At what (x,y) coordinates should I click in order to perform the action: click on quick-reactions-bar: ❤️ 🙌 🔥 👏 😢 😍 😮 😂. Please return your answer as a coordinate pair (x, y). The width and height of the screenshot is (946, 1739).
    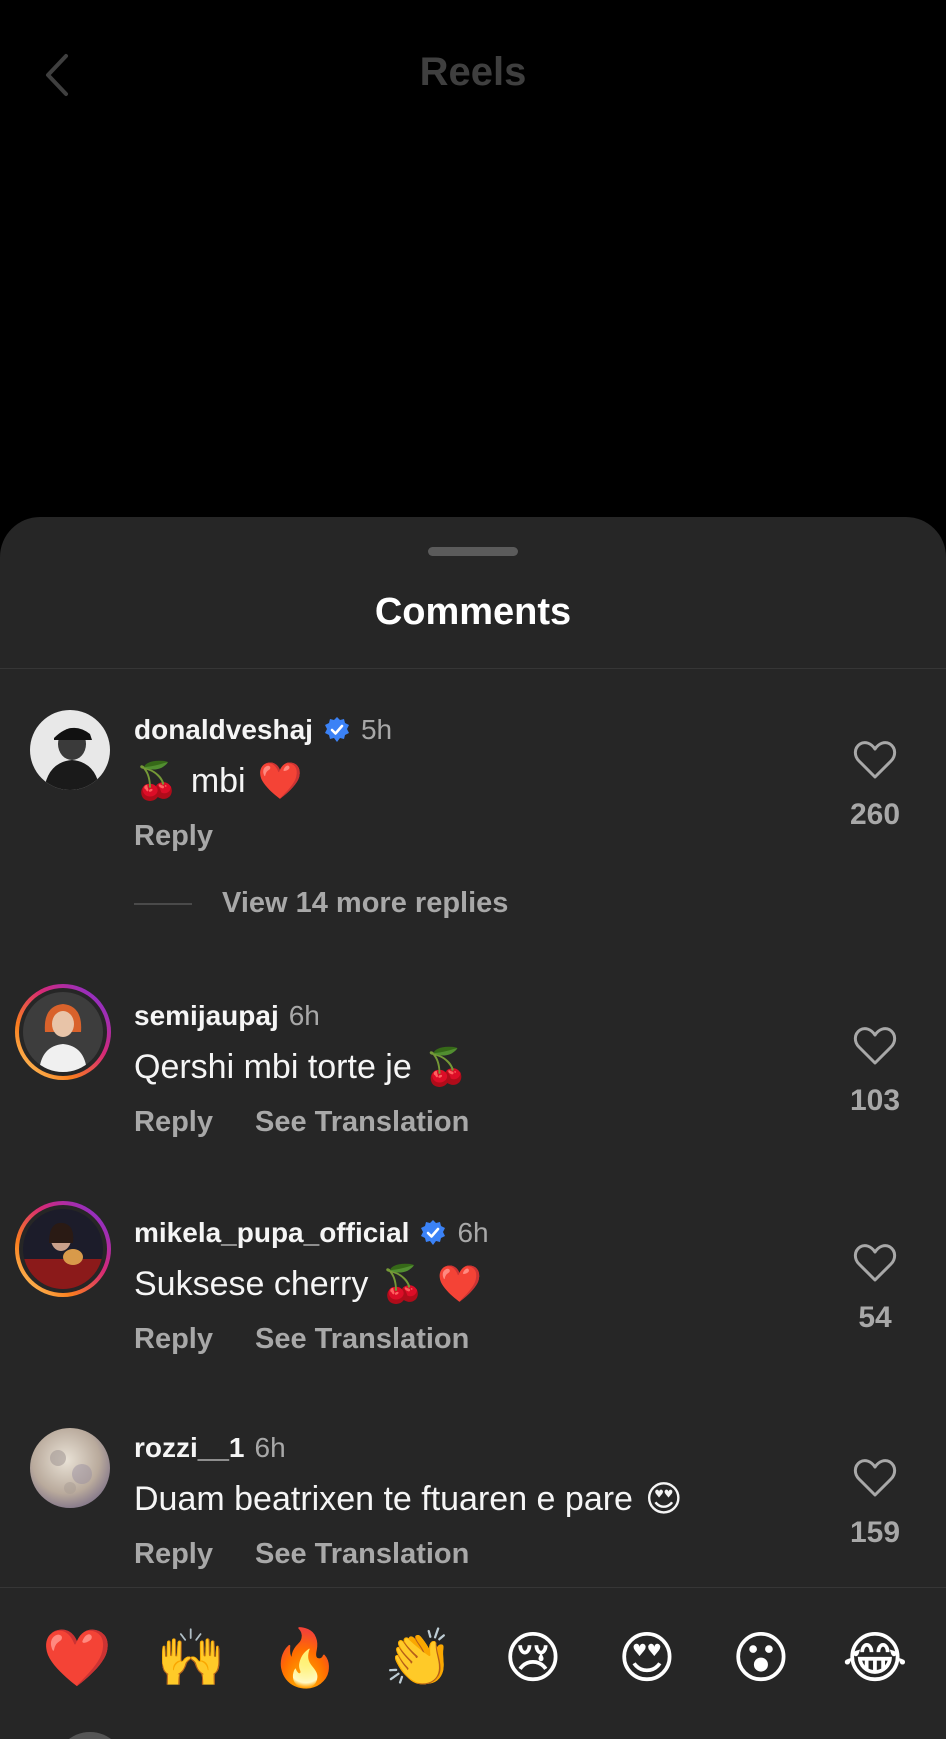
    Looking at the image, I should click on (473, 1669).